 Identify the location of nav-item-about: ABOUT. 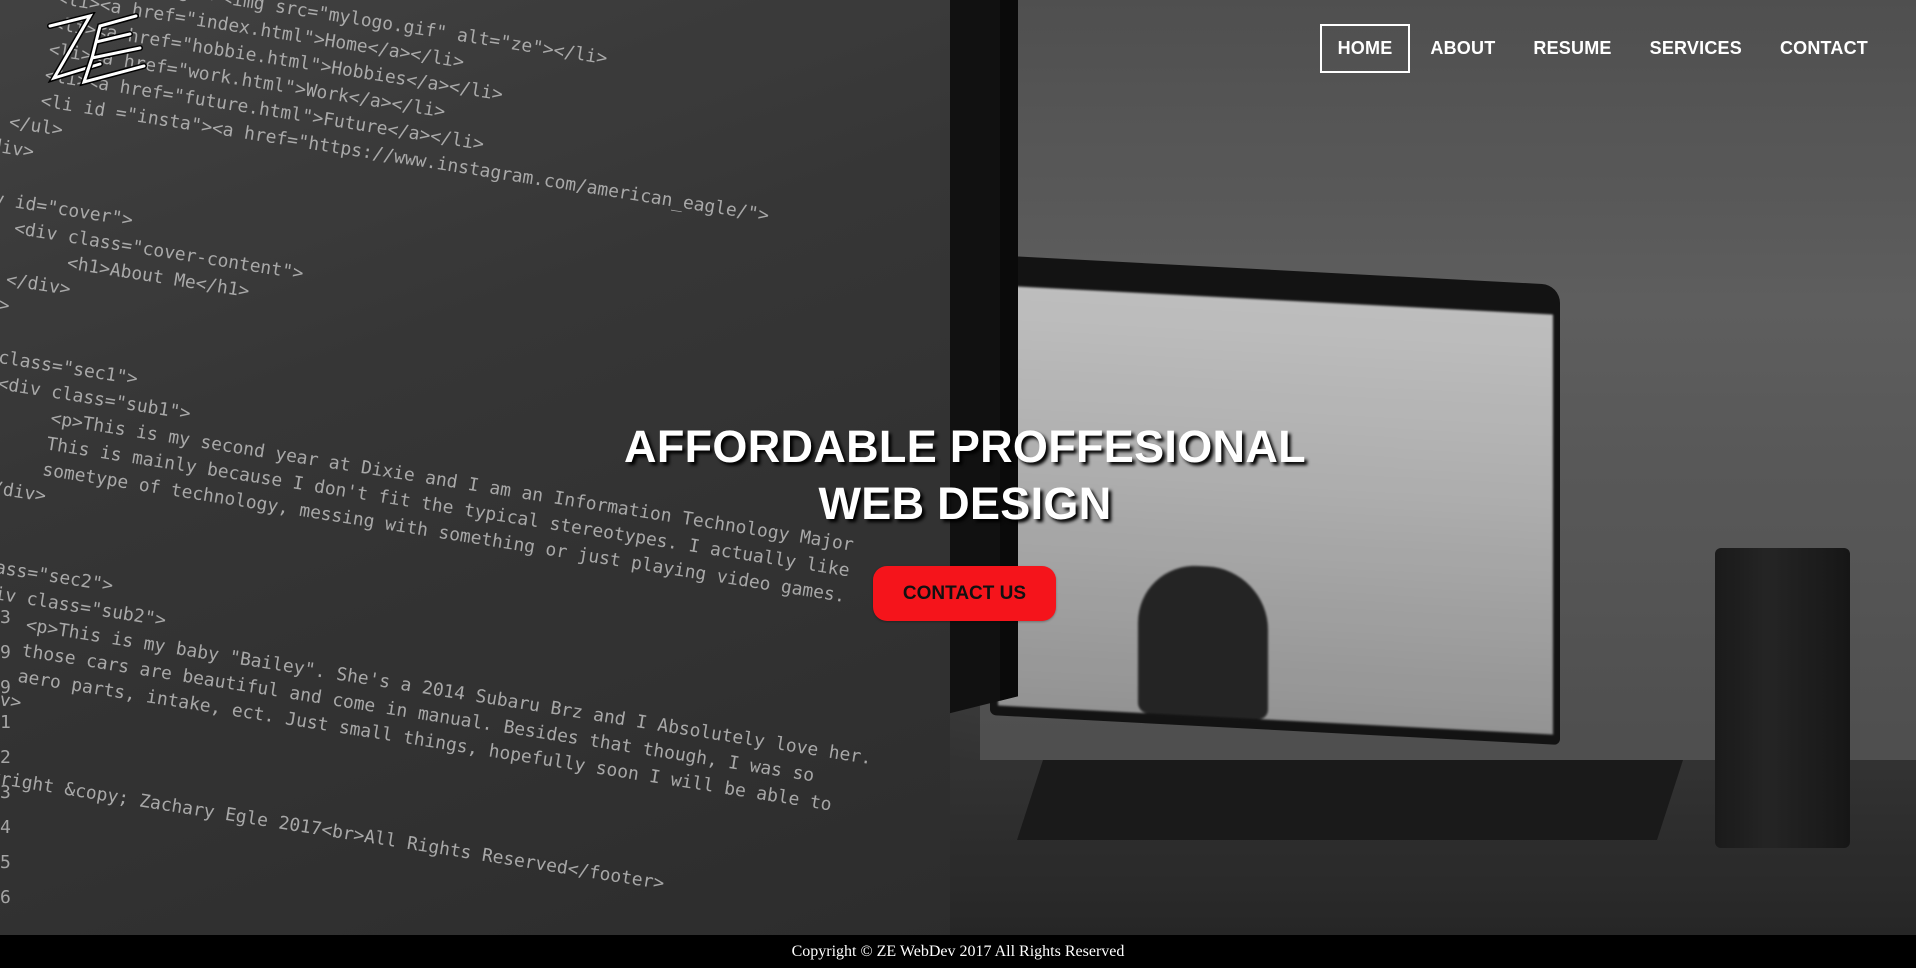
(1462, 48).